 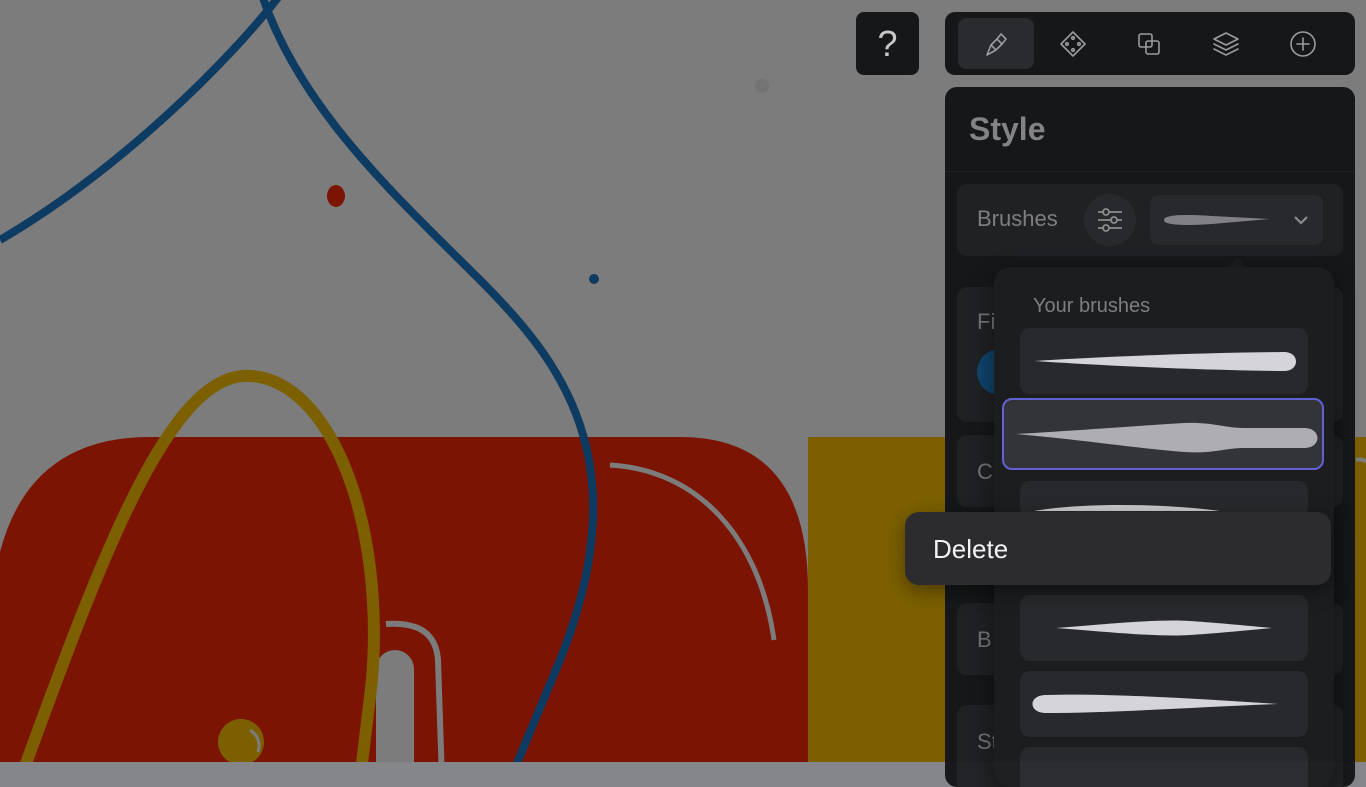 What do you see at coordinates (594, 279) in the screenshot?
I see `blue-dot` at bounding box center [594, 279].